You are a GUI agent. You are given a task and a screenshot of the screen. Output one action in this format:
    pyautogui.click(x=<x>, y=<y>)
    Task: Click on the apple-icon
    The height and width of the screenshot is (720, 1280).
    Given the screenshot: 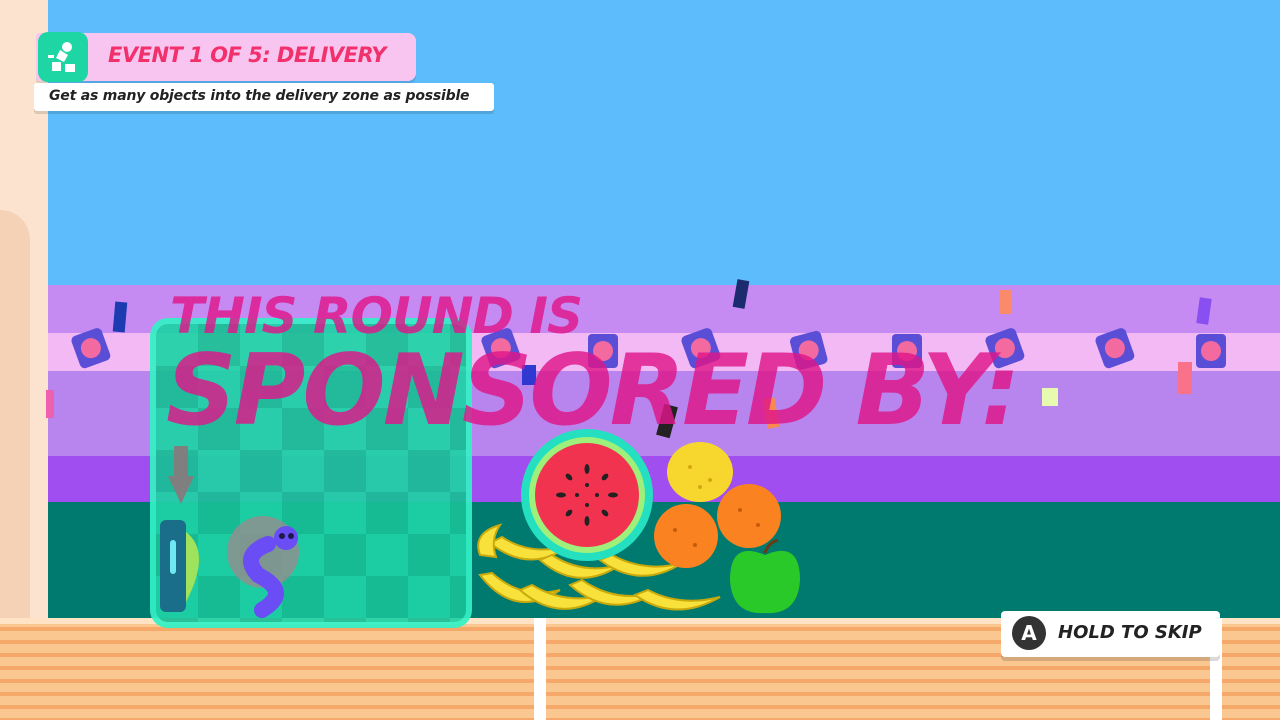 What is the action you would take?
    pyautogui.click(x=765, y=576)
    